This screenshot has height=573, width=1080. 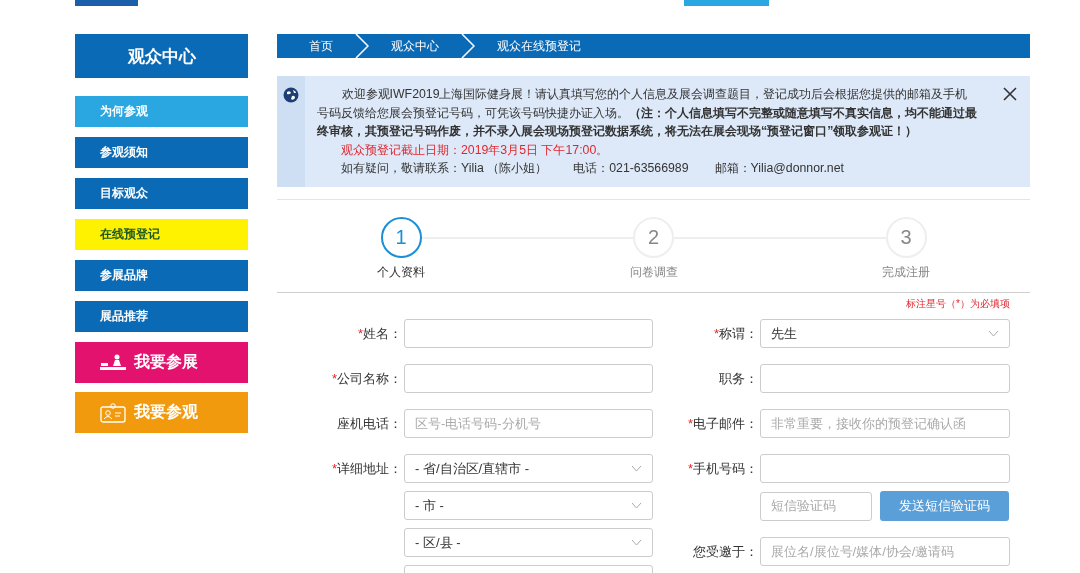 I want to click on sidebar-item: 在线预登记, so click(x=161, y=234).